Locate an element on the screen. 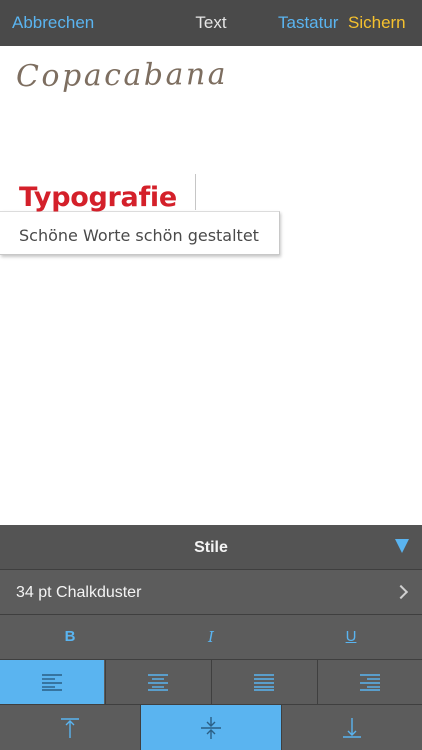  typography-subtitle: Schöne Worte schön gestaltet is located at coordinates (139, 235).